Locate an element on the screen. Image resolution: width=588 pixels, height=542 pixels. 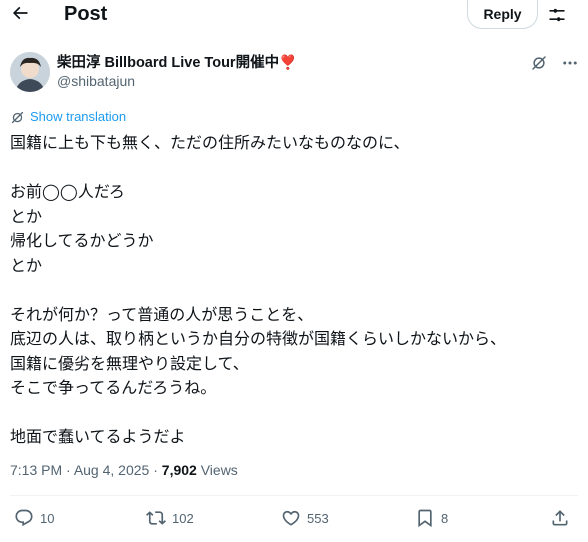
adjust-sliders-icon is located at coordinates (557, 15).